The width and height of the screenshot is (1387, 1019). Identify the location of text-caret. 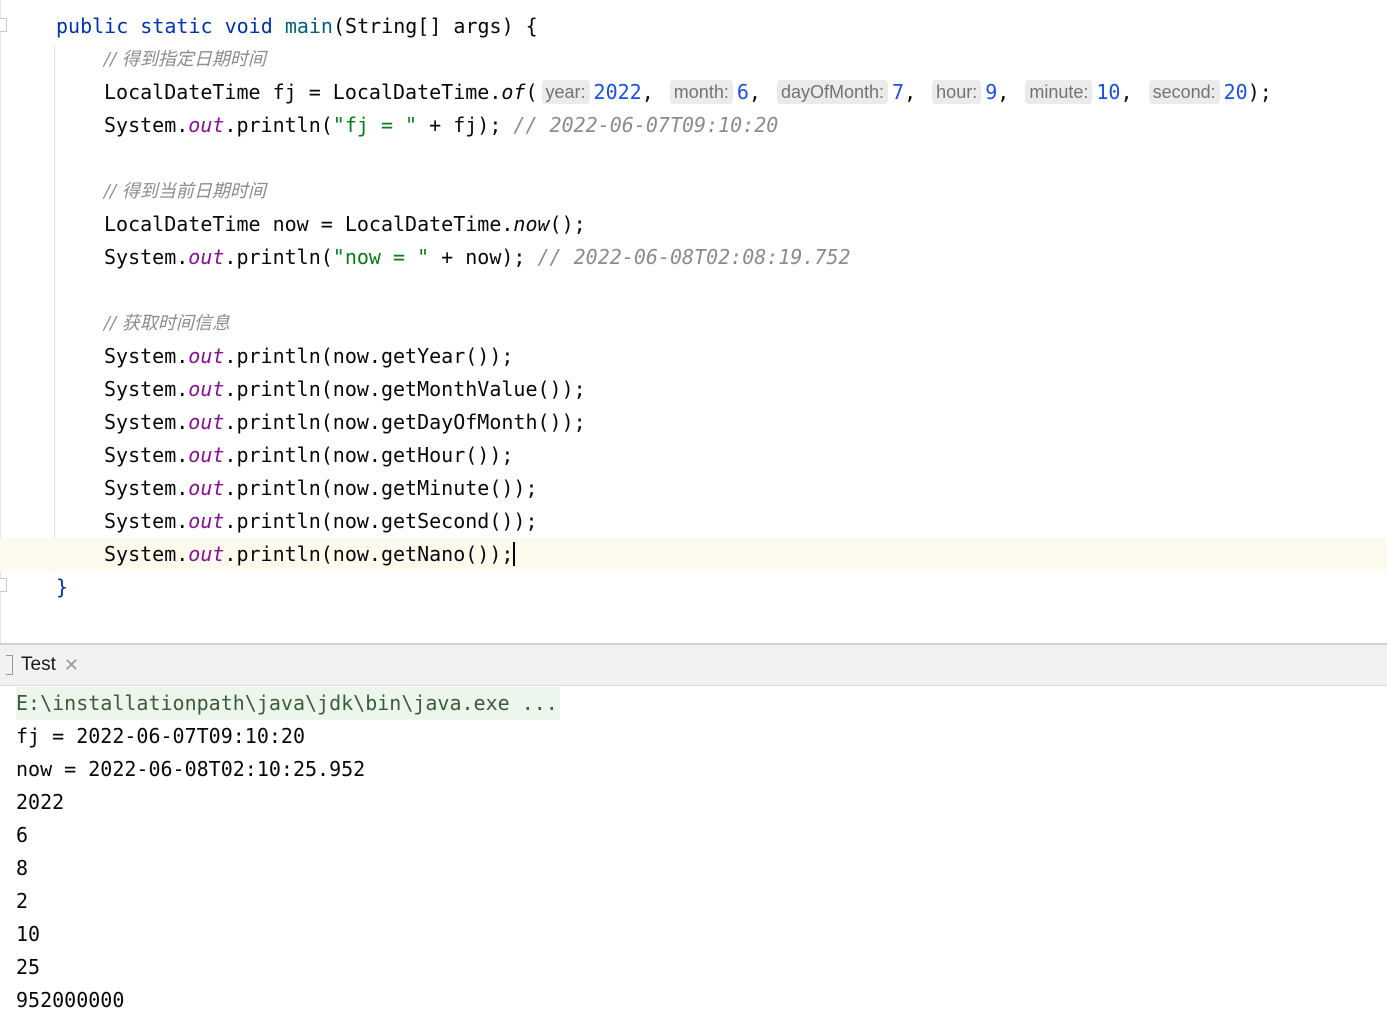
(514, 554).